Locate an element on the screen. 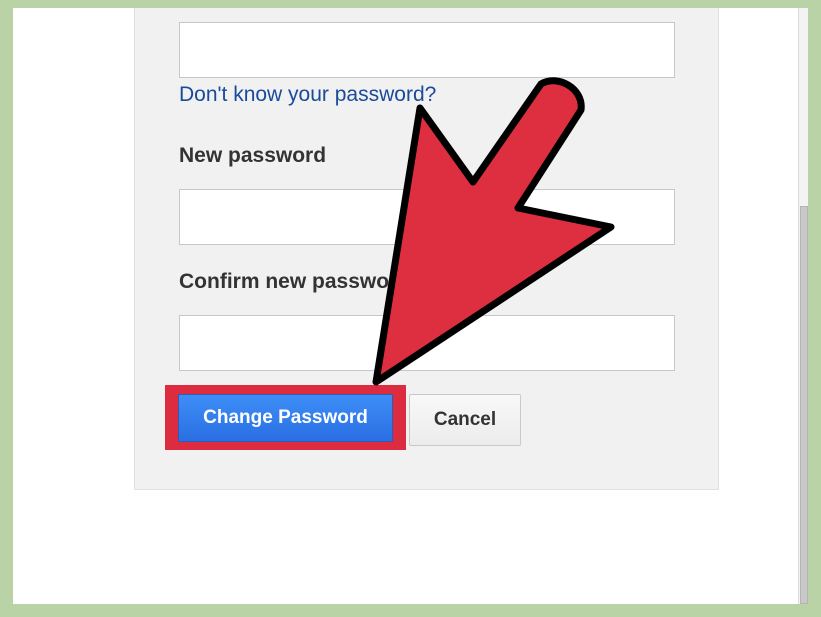 The height and width of the screenshot is (617, 821). pointer-arrow-icon is located at coordinates (493, 231).